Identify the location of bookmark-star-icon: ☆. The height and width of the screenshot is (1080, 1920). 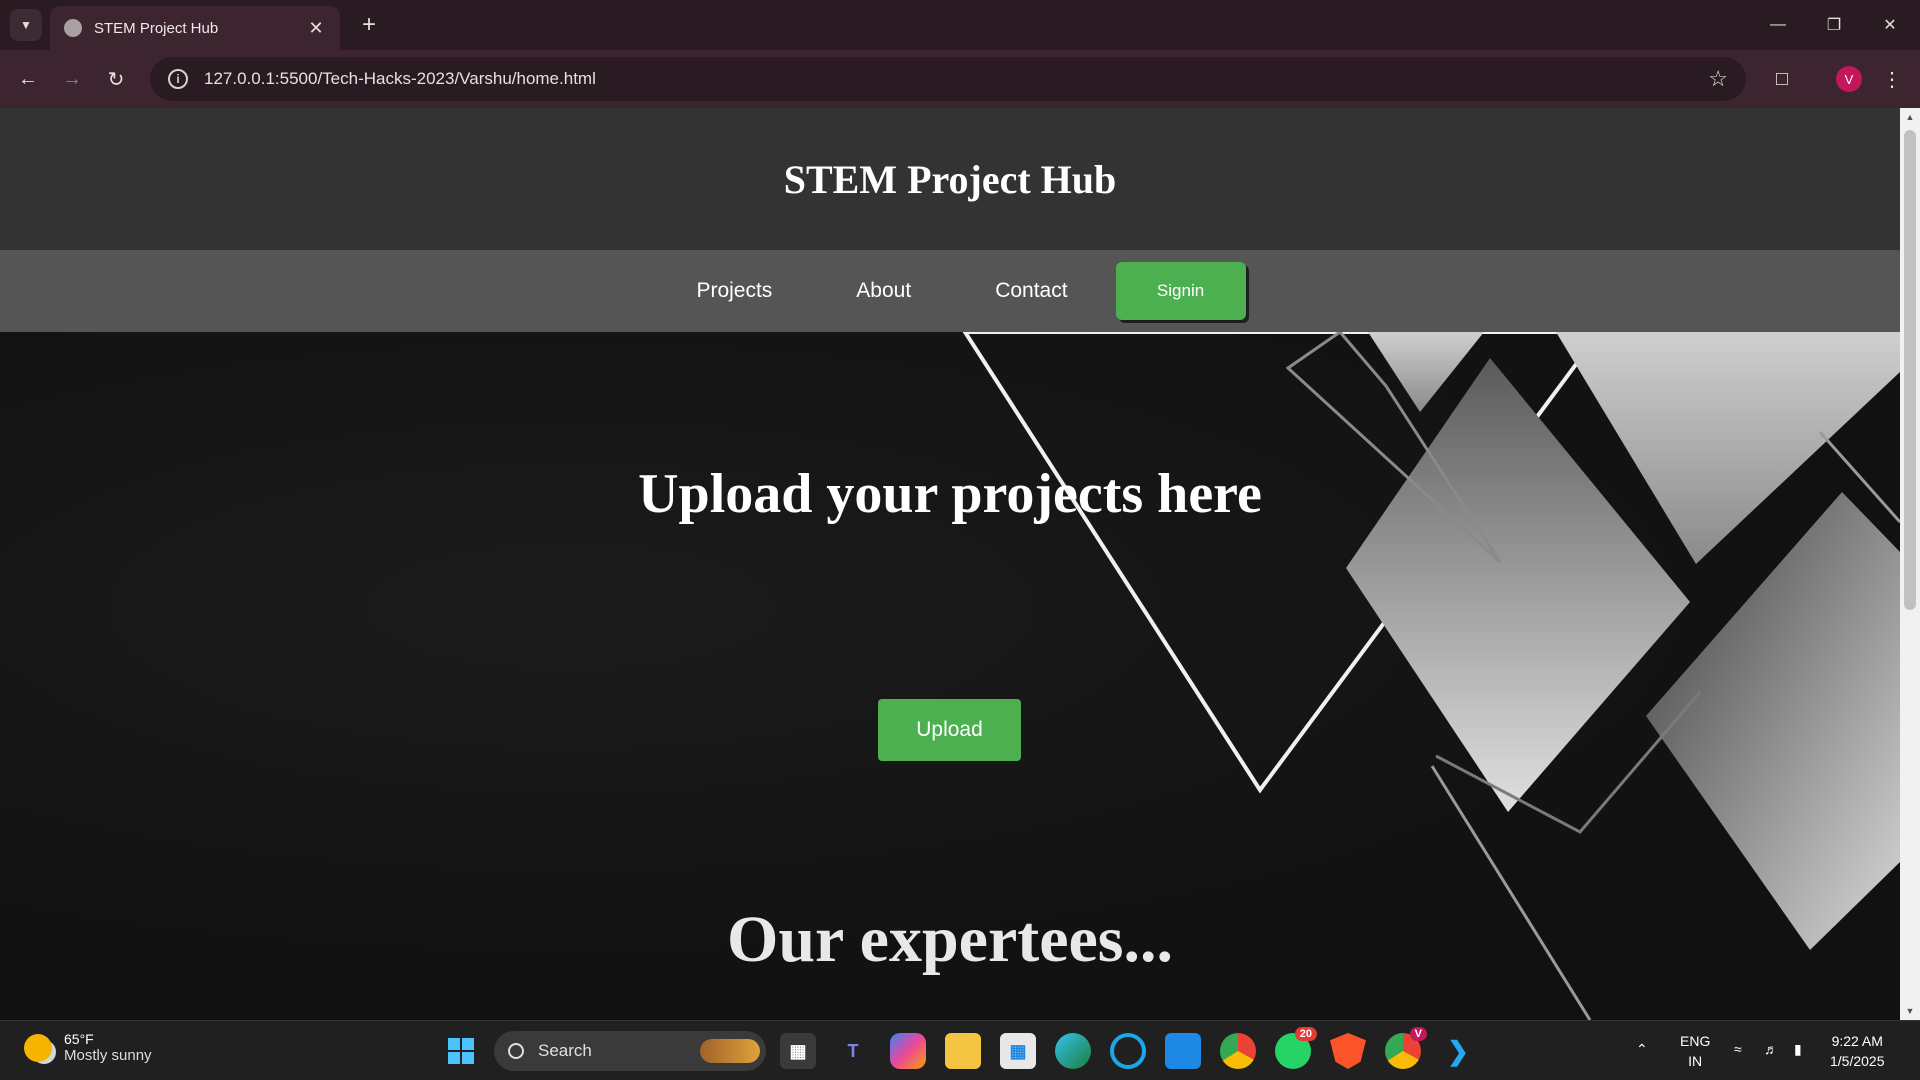
(1718, 79).